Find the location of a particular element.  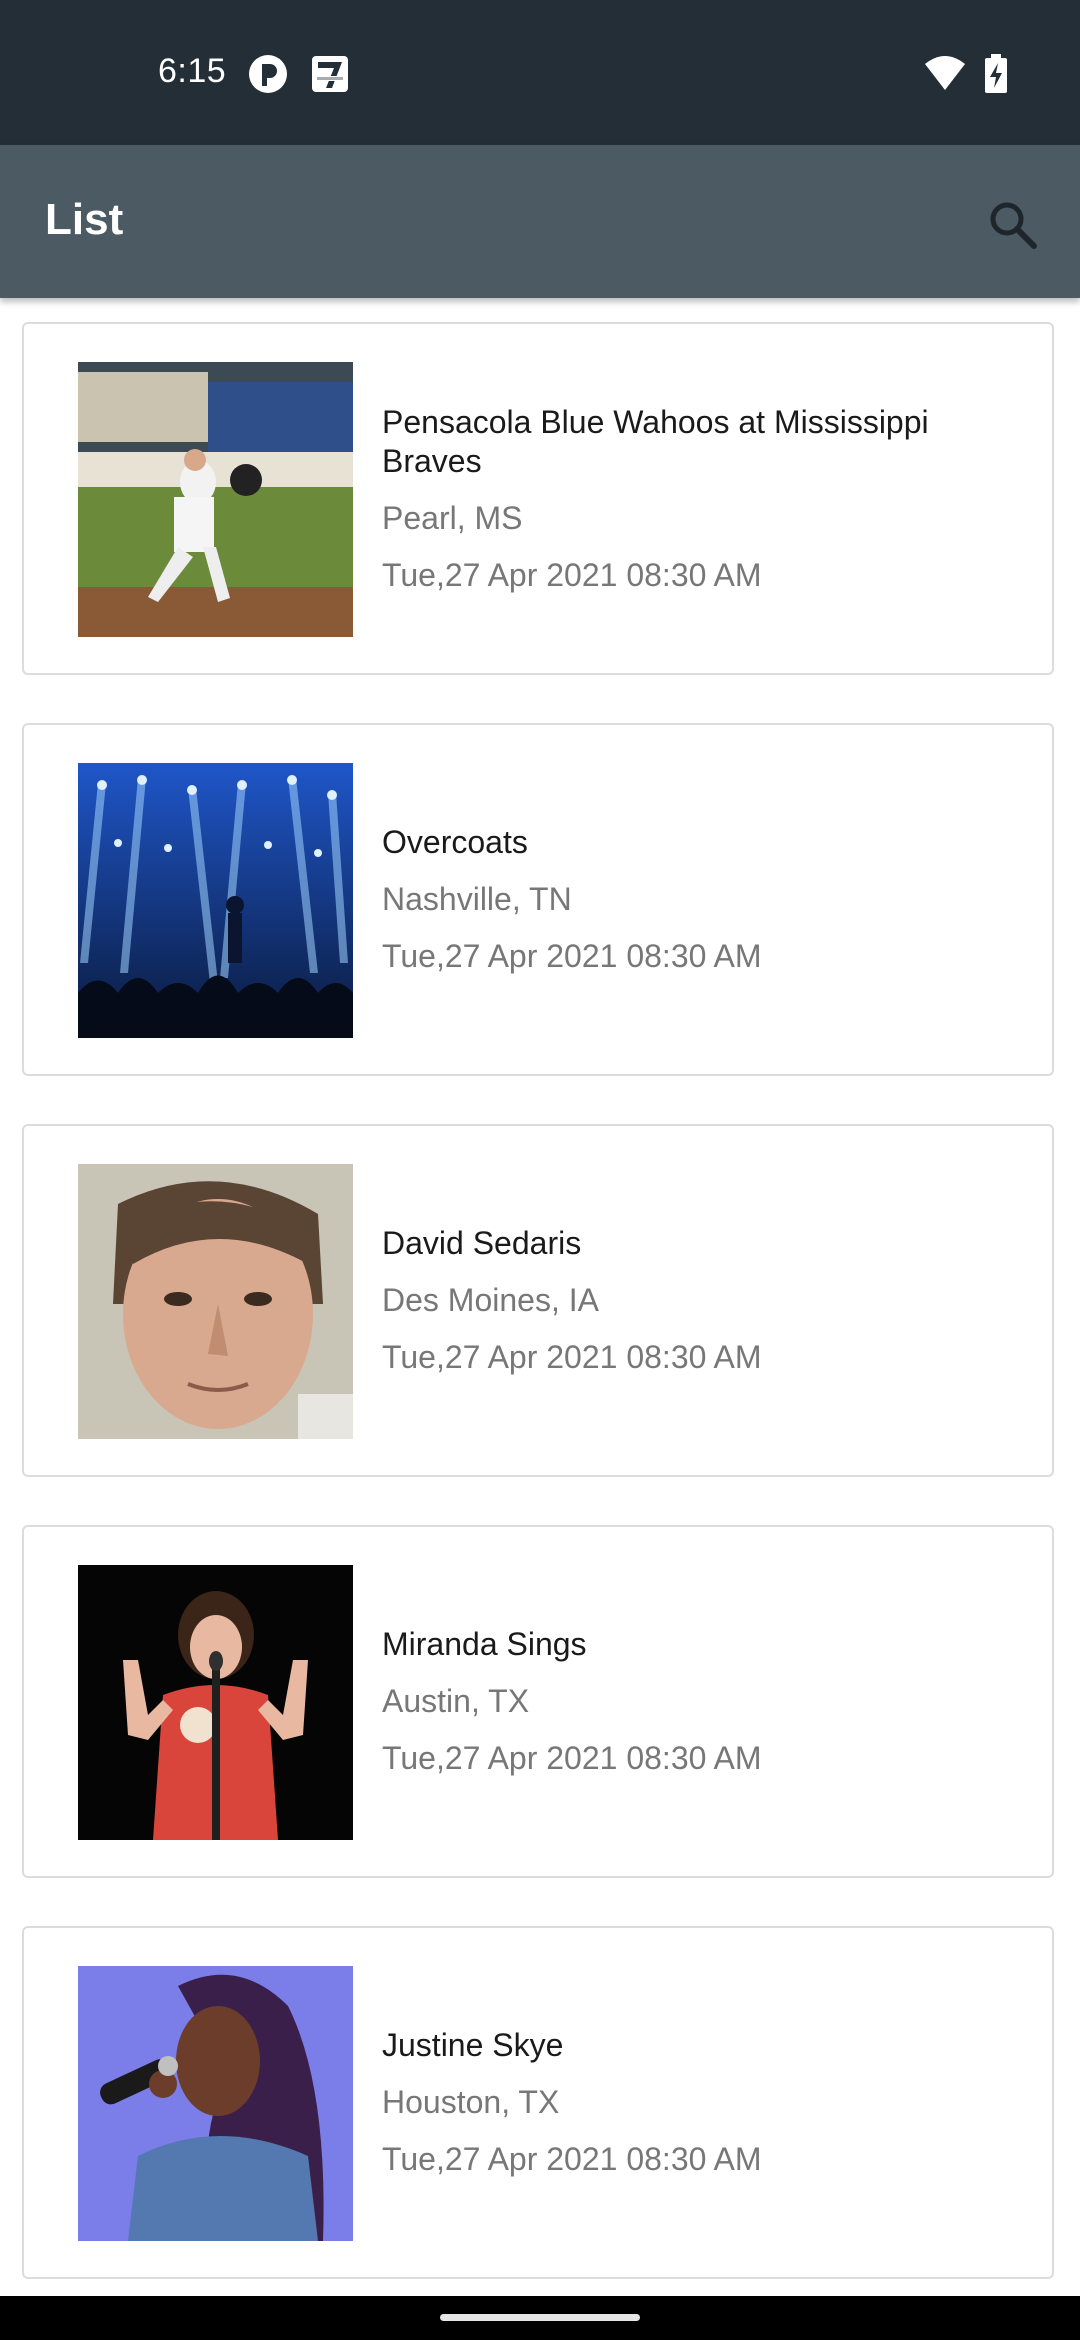

home-indicator is located at coordinates (540, 2317).